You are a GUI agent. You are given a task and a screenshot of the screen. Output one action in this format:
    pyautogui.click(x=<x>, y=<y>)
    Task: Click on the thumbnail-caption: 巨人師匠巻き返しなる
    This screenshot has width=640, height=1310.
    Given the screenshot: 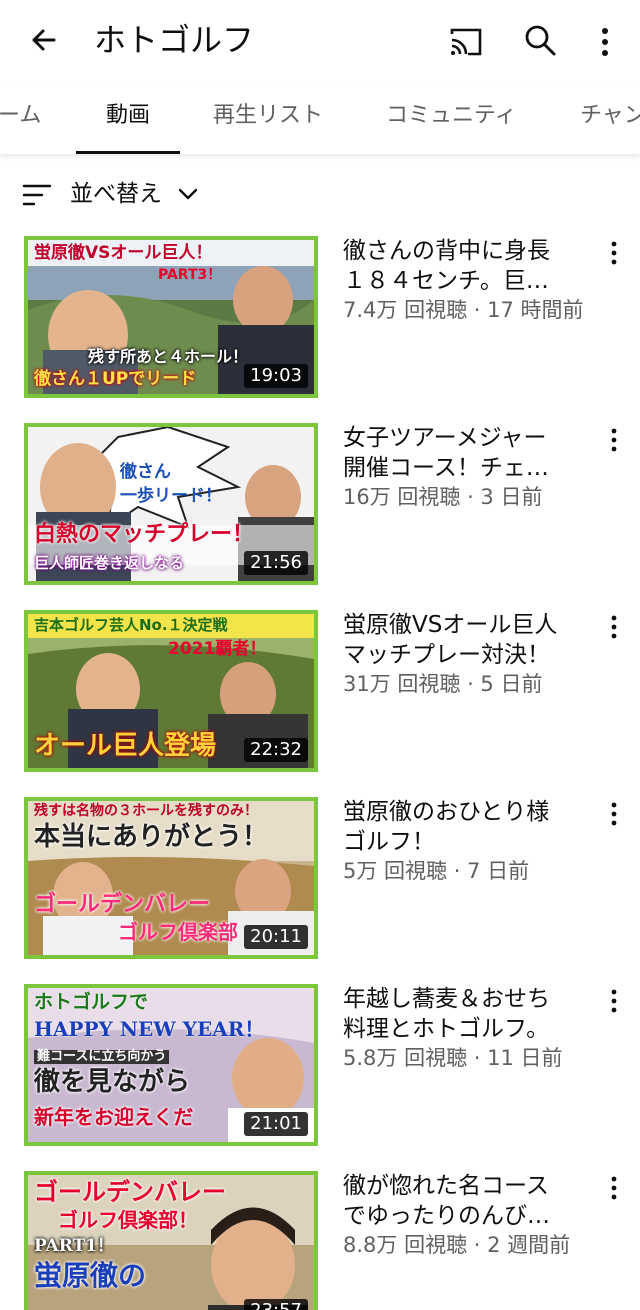 What is the action you would take?
    pyautogui.click(x=109, y=563)
    